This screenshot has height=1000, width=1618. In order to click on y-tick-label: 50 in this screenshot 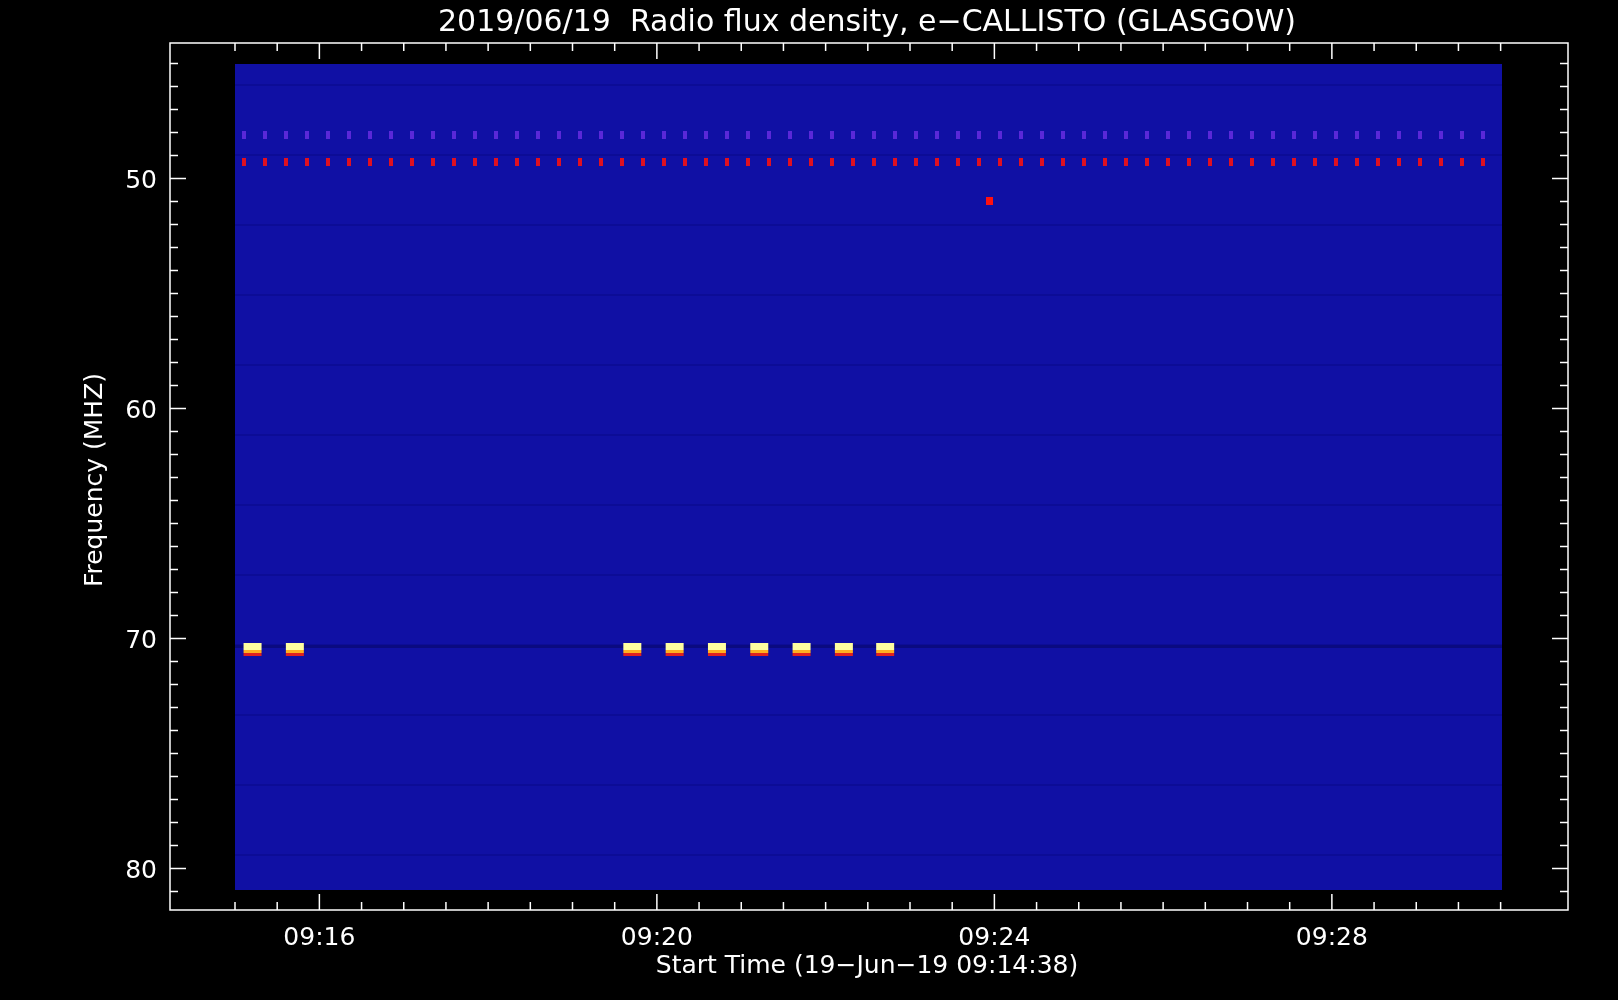, I will do `click(141, 179)`.